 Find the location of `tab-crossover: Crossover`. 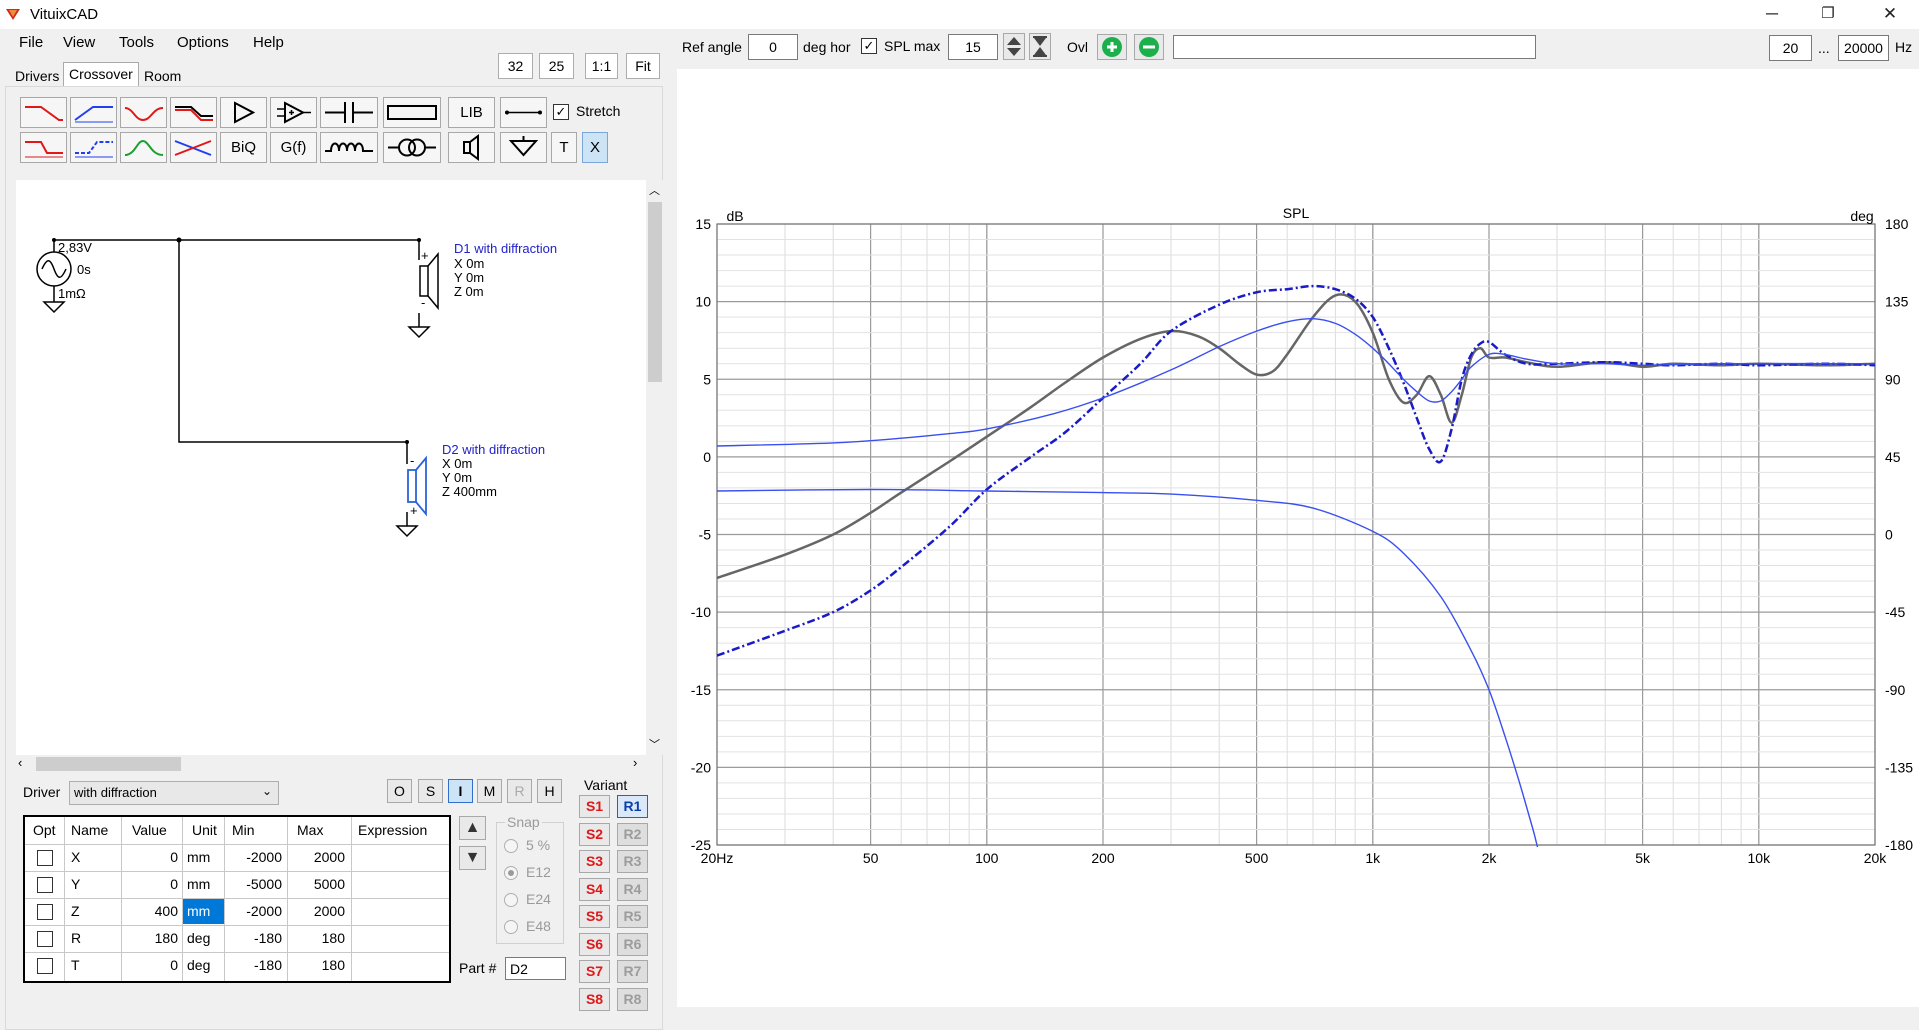

tab-crossover: Crossover is located at coordinates (101, 75).